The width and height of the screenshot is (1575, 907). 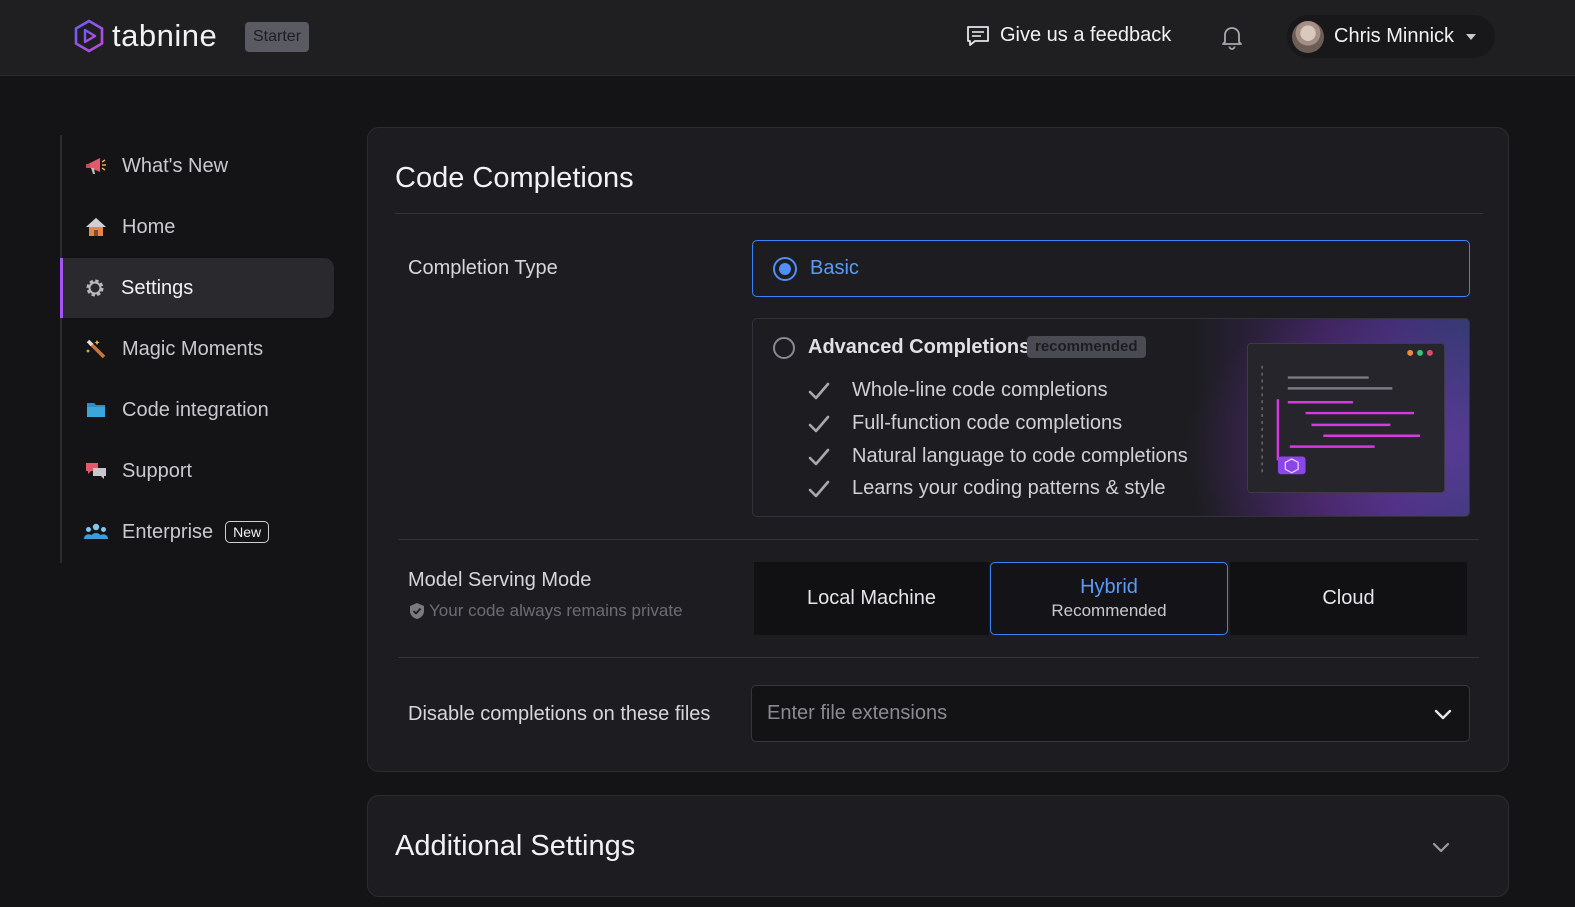 I want to click on radio-unselected-icon, so click(x=784, y=348).